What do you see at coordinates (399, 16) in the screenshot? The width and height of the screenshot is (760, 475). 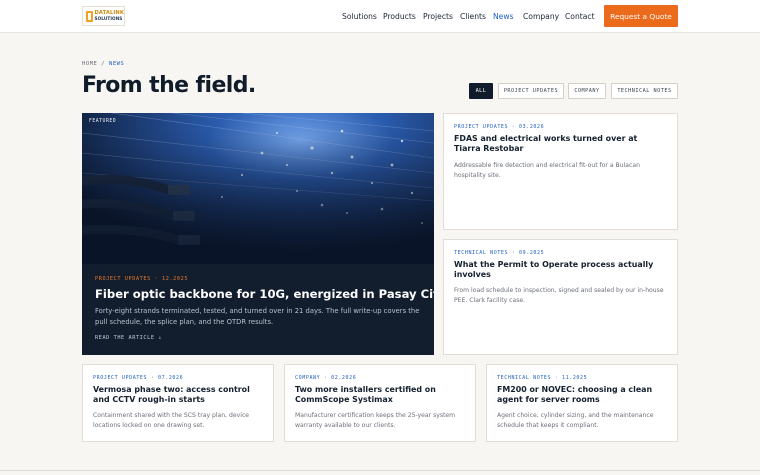 I see `nav-products: Products` at bounding box center [399, 16].